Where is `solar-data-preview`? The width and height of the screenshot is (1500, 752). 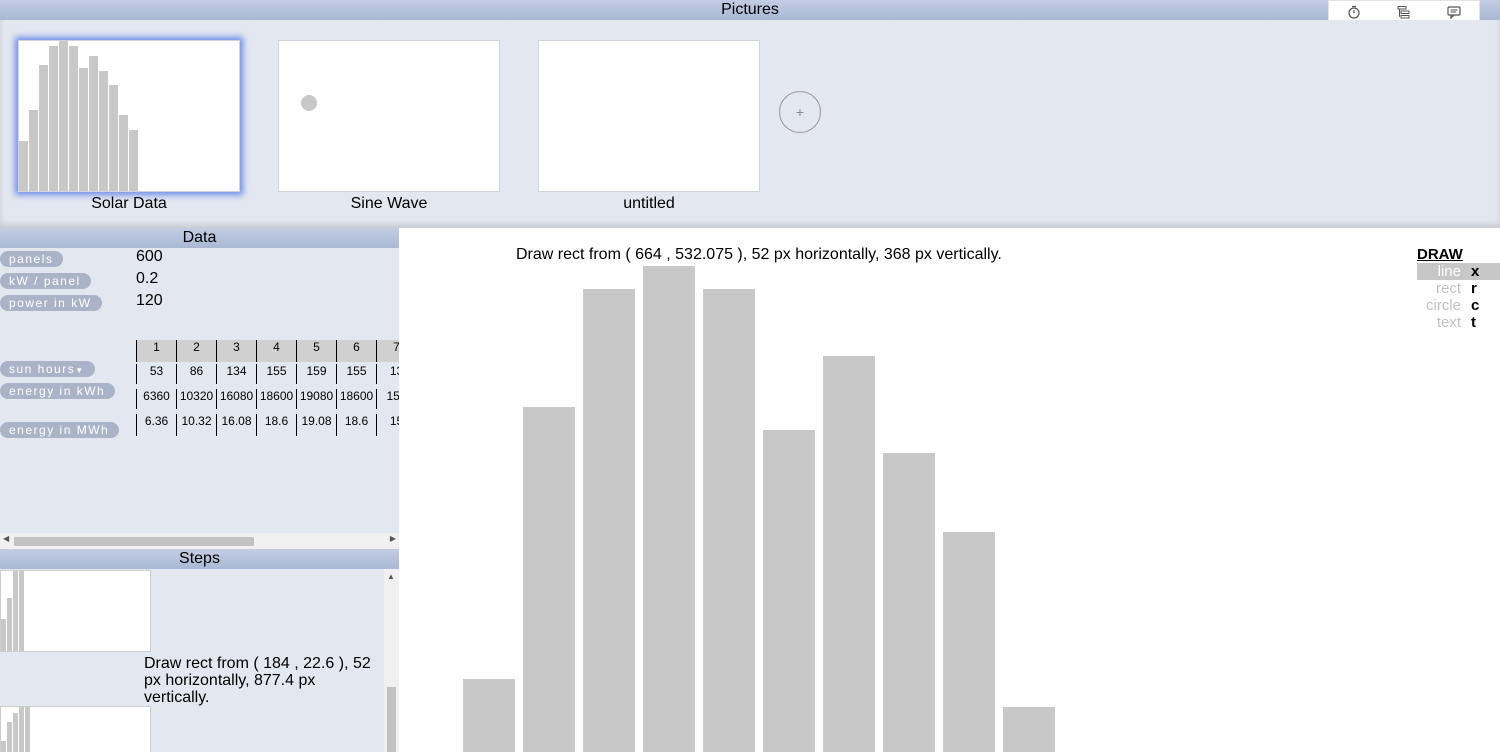
solar-data-preview is located at coordinates (78, 116).